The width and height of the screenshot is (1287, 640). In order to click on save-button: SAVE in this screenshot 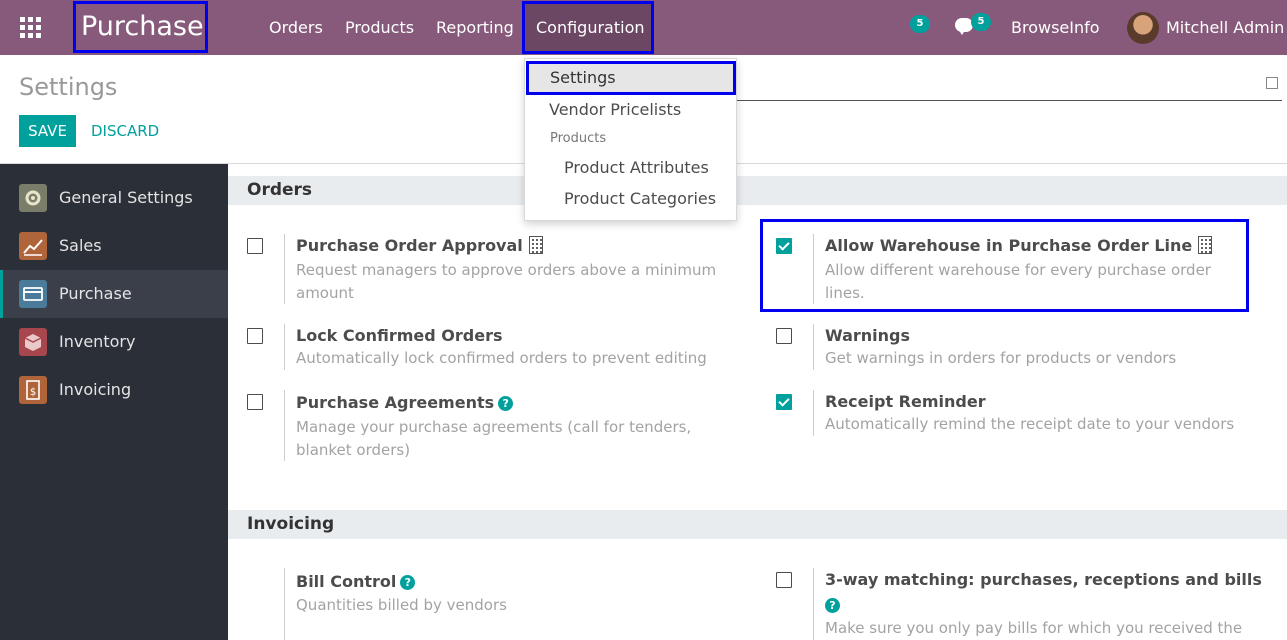, I will do `click(47, 131)`.